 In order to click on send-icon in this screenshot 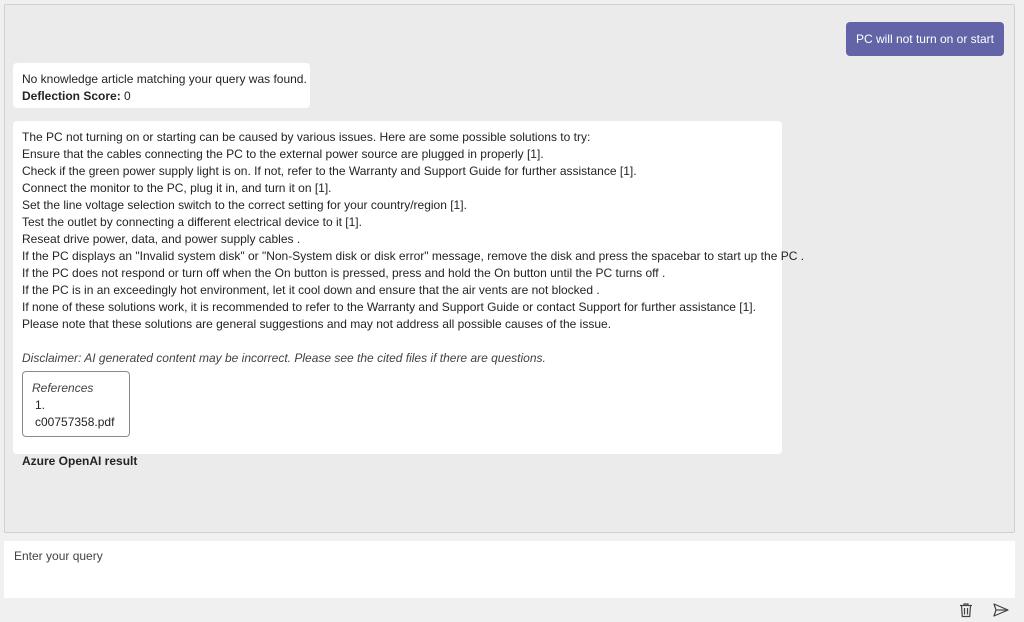, I will do `click(1001, 610)`.